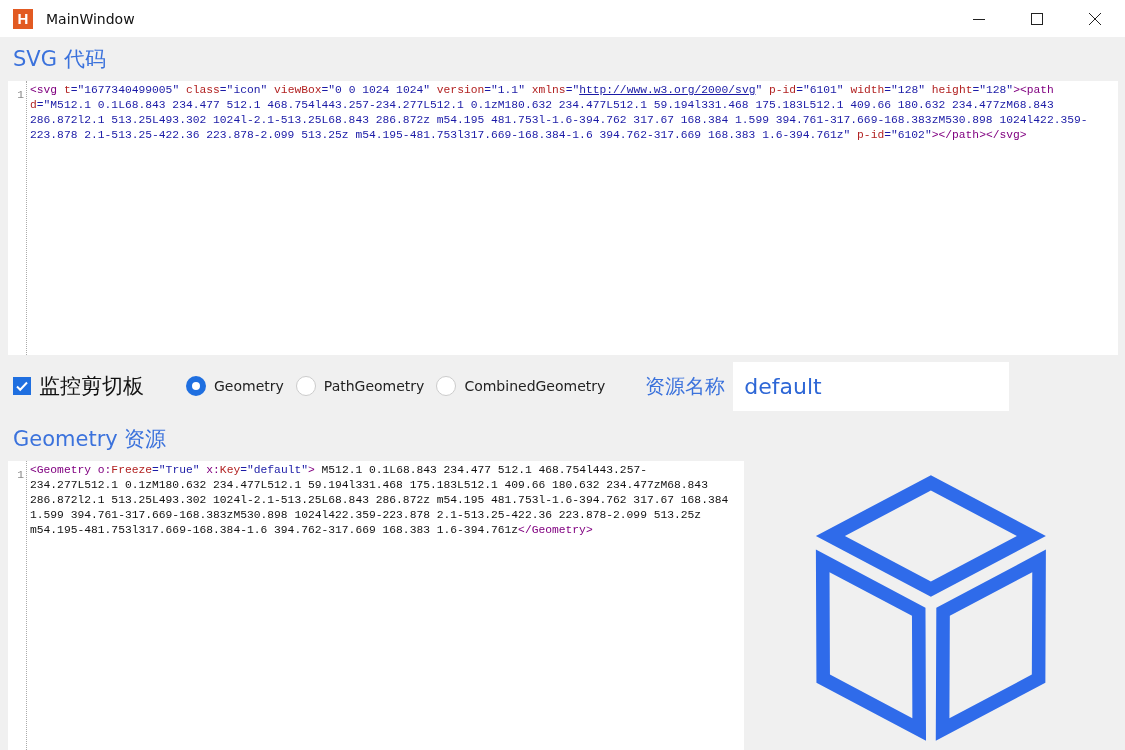 The width and height of the screenshot is (1125, 750). What do you see at coordinates (90, 439) in the screenshot?
I see `section-heading: Geometry 资源` at bounding box center [90, 439].